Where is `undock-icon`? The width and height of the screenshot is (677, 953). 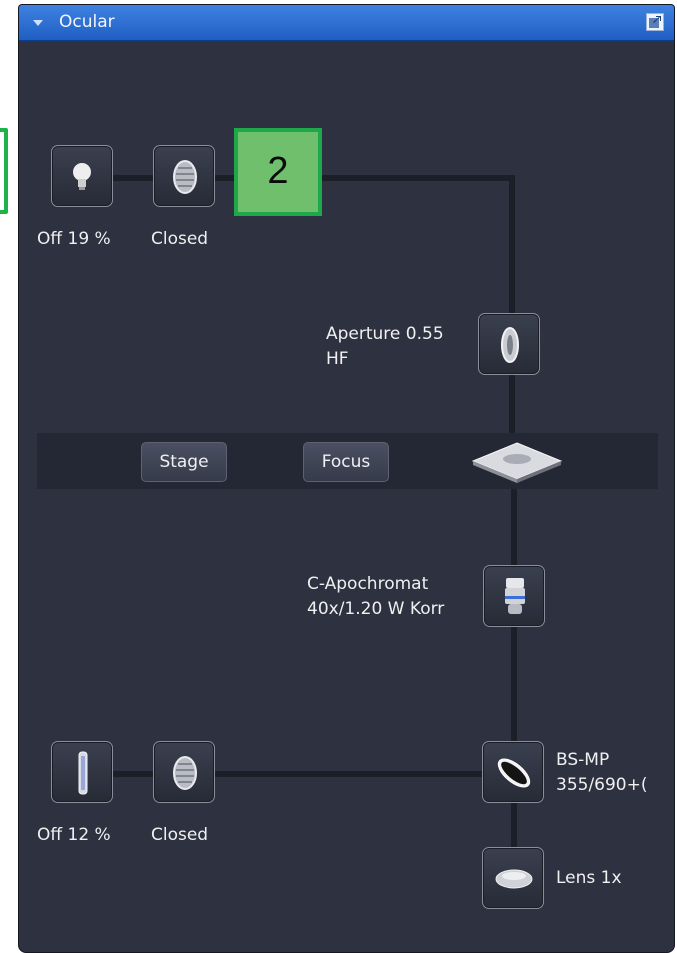
undock-icon is located at coordinates (655, 22).